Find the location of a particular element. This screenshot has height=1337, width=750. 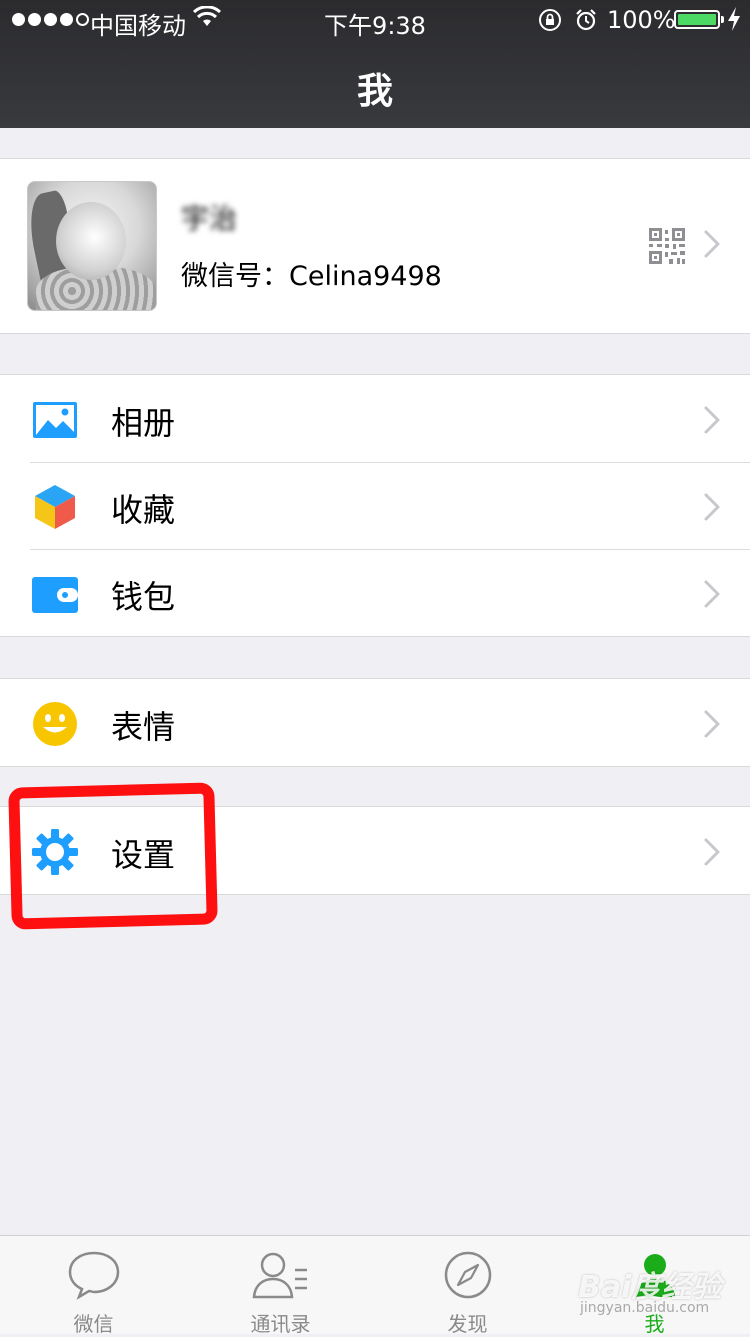

menu-group-settings: 设置 is located at coordinates (375, 850).